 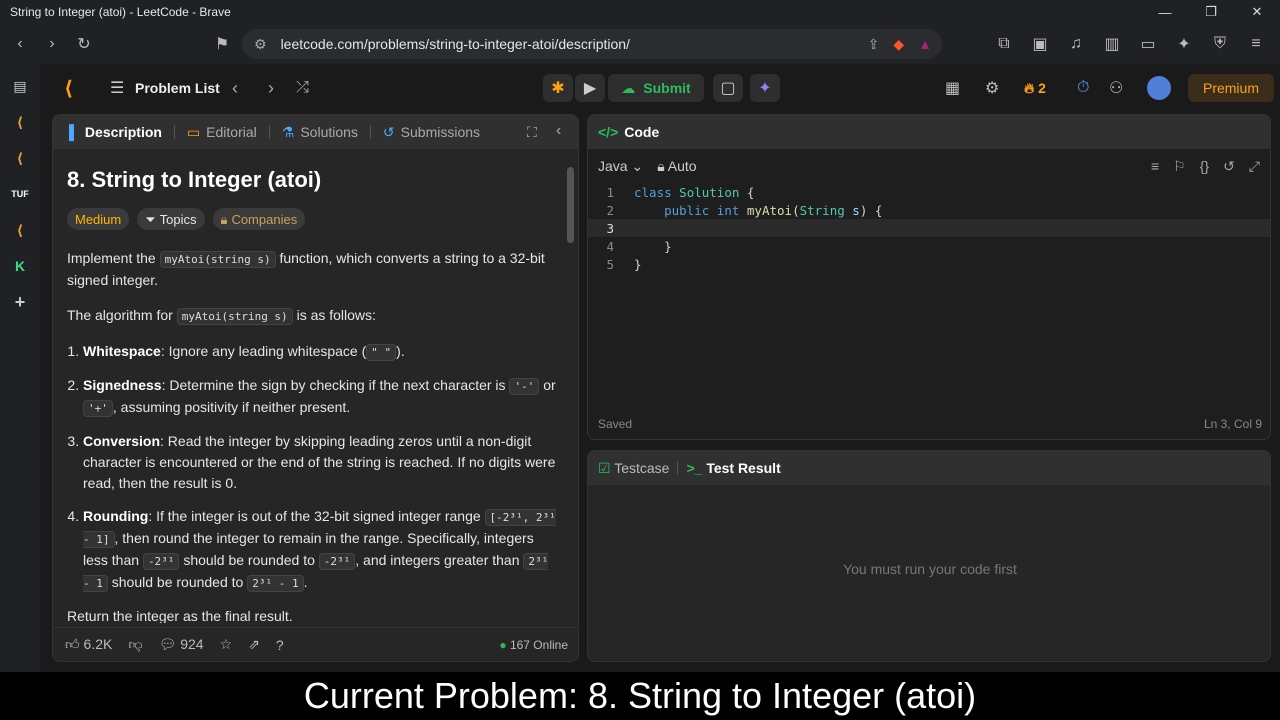 What do you see at coordinates (728, 88) in the screenshot?
I see `notes-icon: ▢` at bounding box center [728, 88].